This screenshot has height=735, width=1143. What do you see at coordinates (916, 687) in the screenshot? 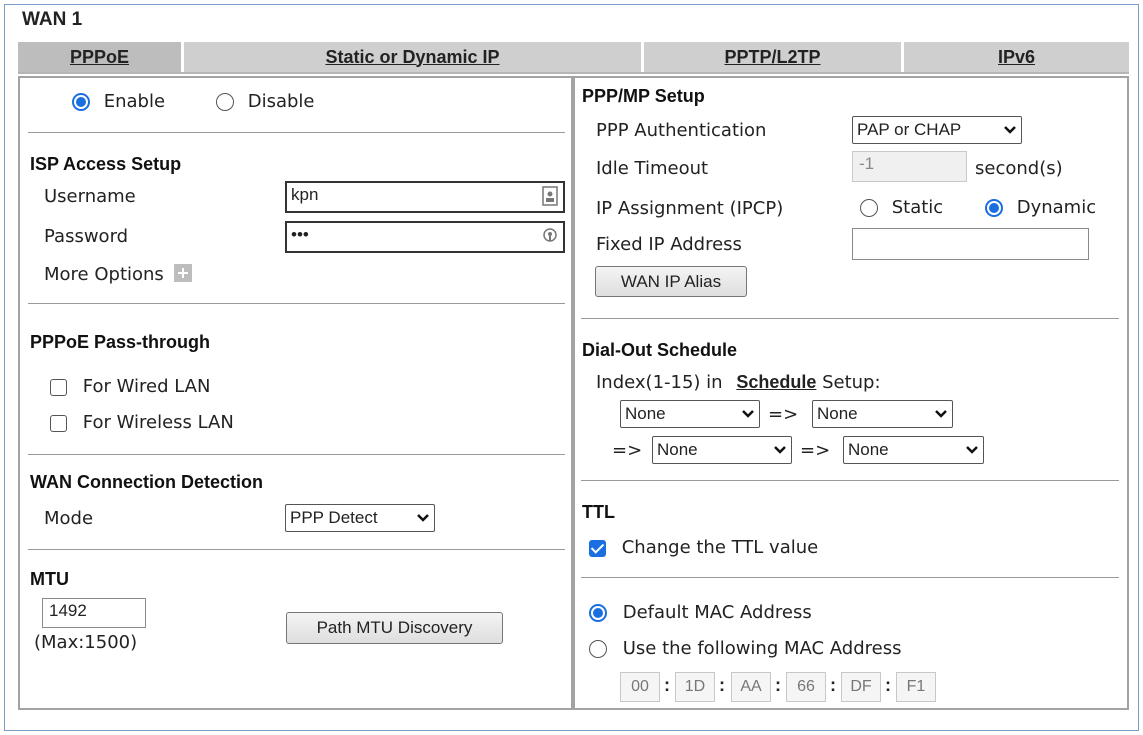
I see `mac-octet-6: F1` at bounding box center [916, 687].